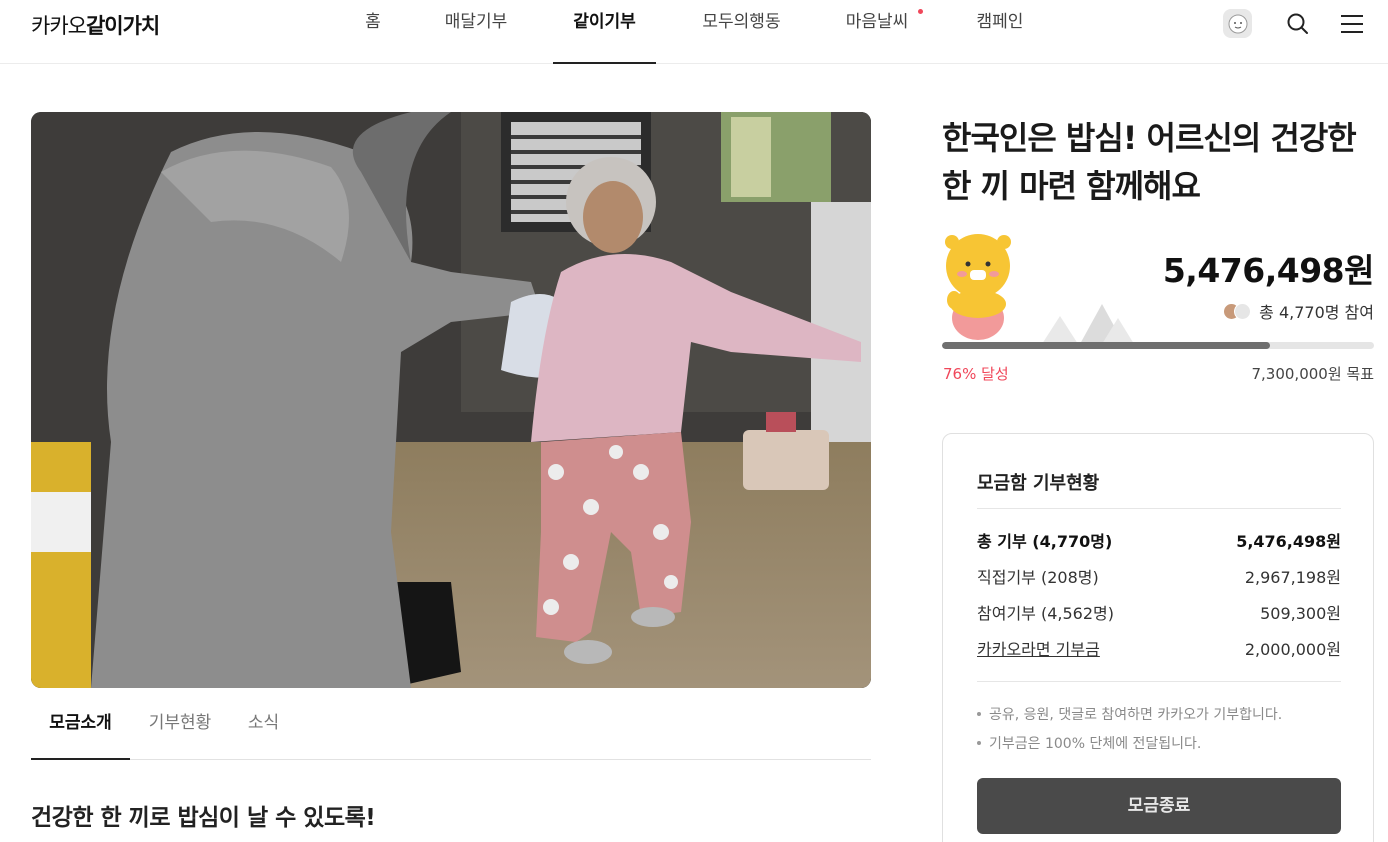  What do you see at coordinates (1243, 311) in the screenshot?
I see `participant-avatar-icon` at bounding box center [1243, 311].